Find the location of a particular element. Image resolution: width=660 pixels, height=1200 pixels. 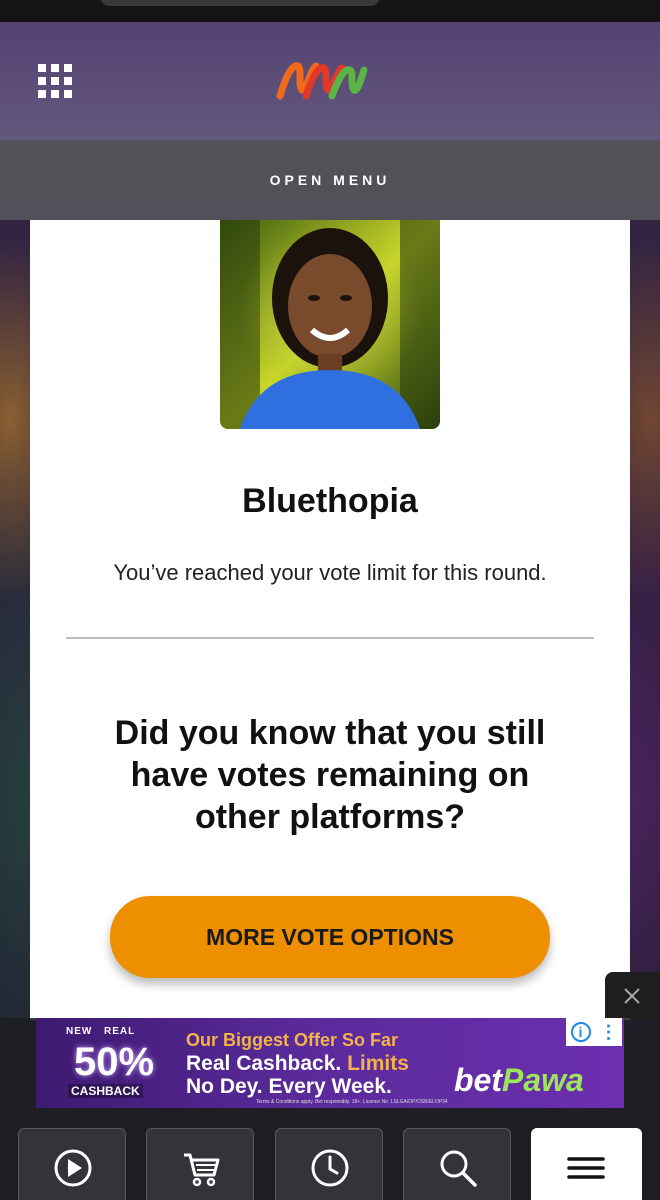

nav-play-button is located at coordinates (72, 1164).